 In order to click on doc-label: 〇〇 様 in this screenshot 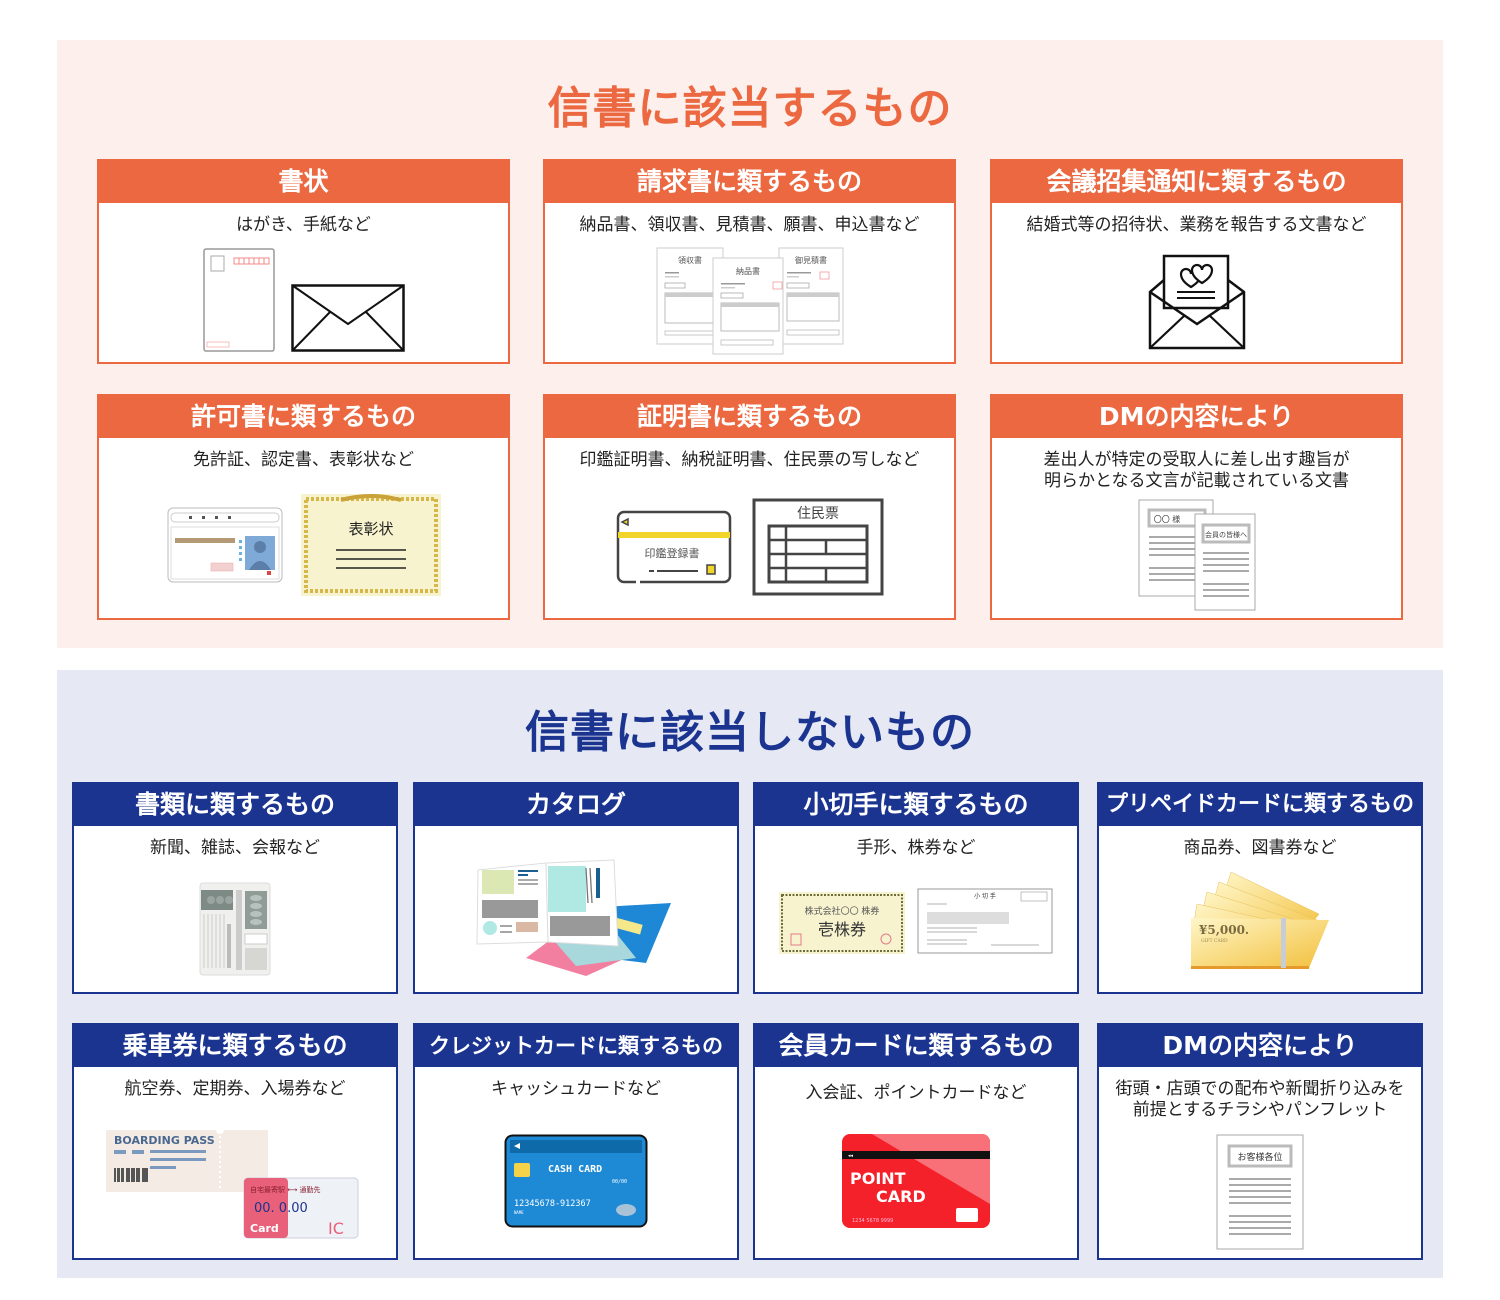, I will do `click(1166, 519)`.